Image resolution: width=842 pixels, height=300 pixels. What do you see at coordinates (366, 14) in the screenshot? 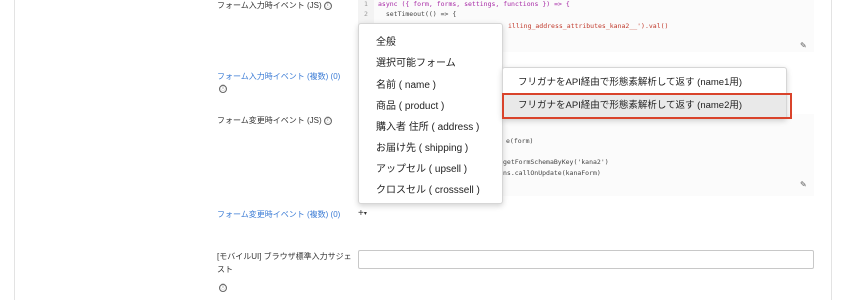
I see `line-number: 2` at bounding box center [366, 14].